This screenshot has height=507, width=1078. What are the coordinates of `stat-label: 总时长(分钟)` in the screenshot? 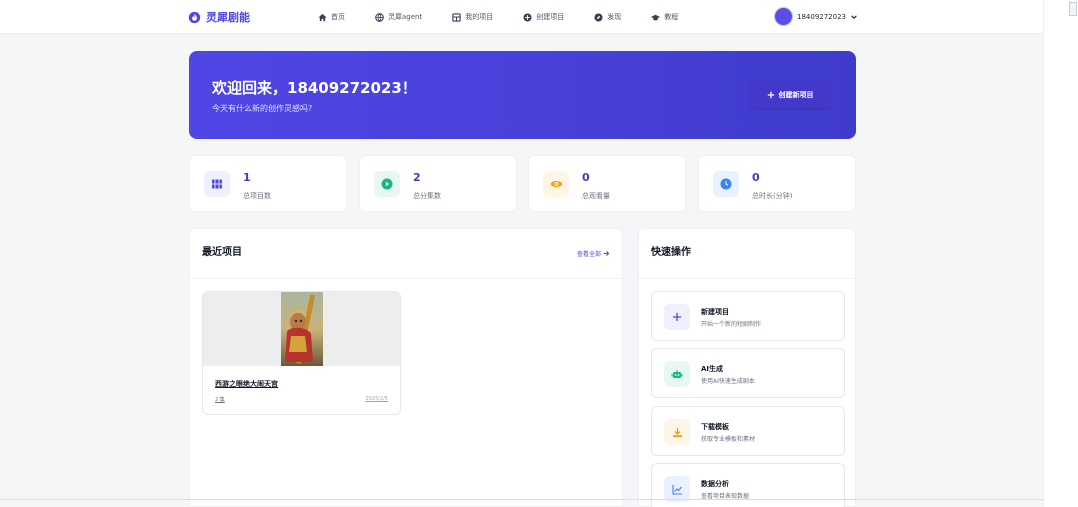 It's located at (772, 196).